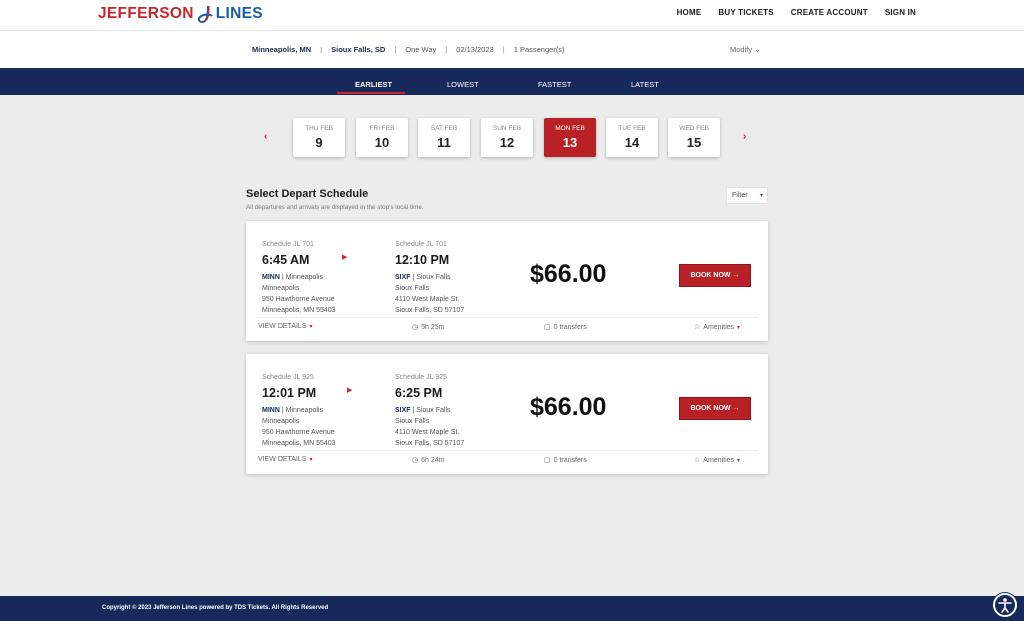 The image size is (1024, 621). Describe the element at coordinates (382, 142) in the screenshot. I see `date-number: 10` at that location.